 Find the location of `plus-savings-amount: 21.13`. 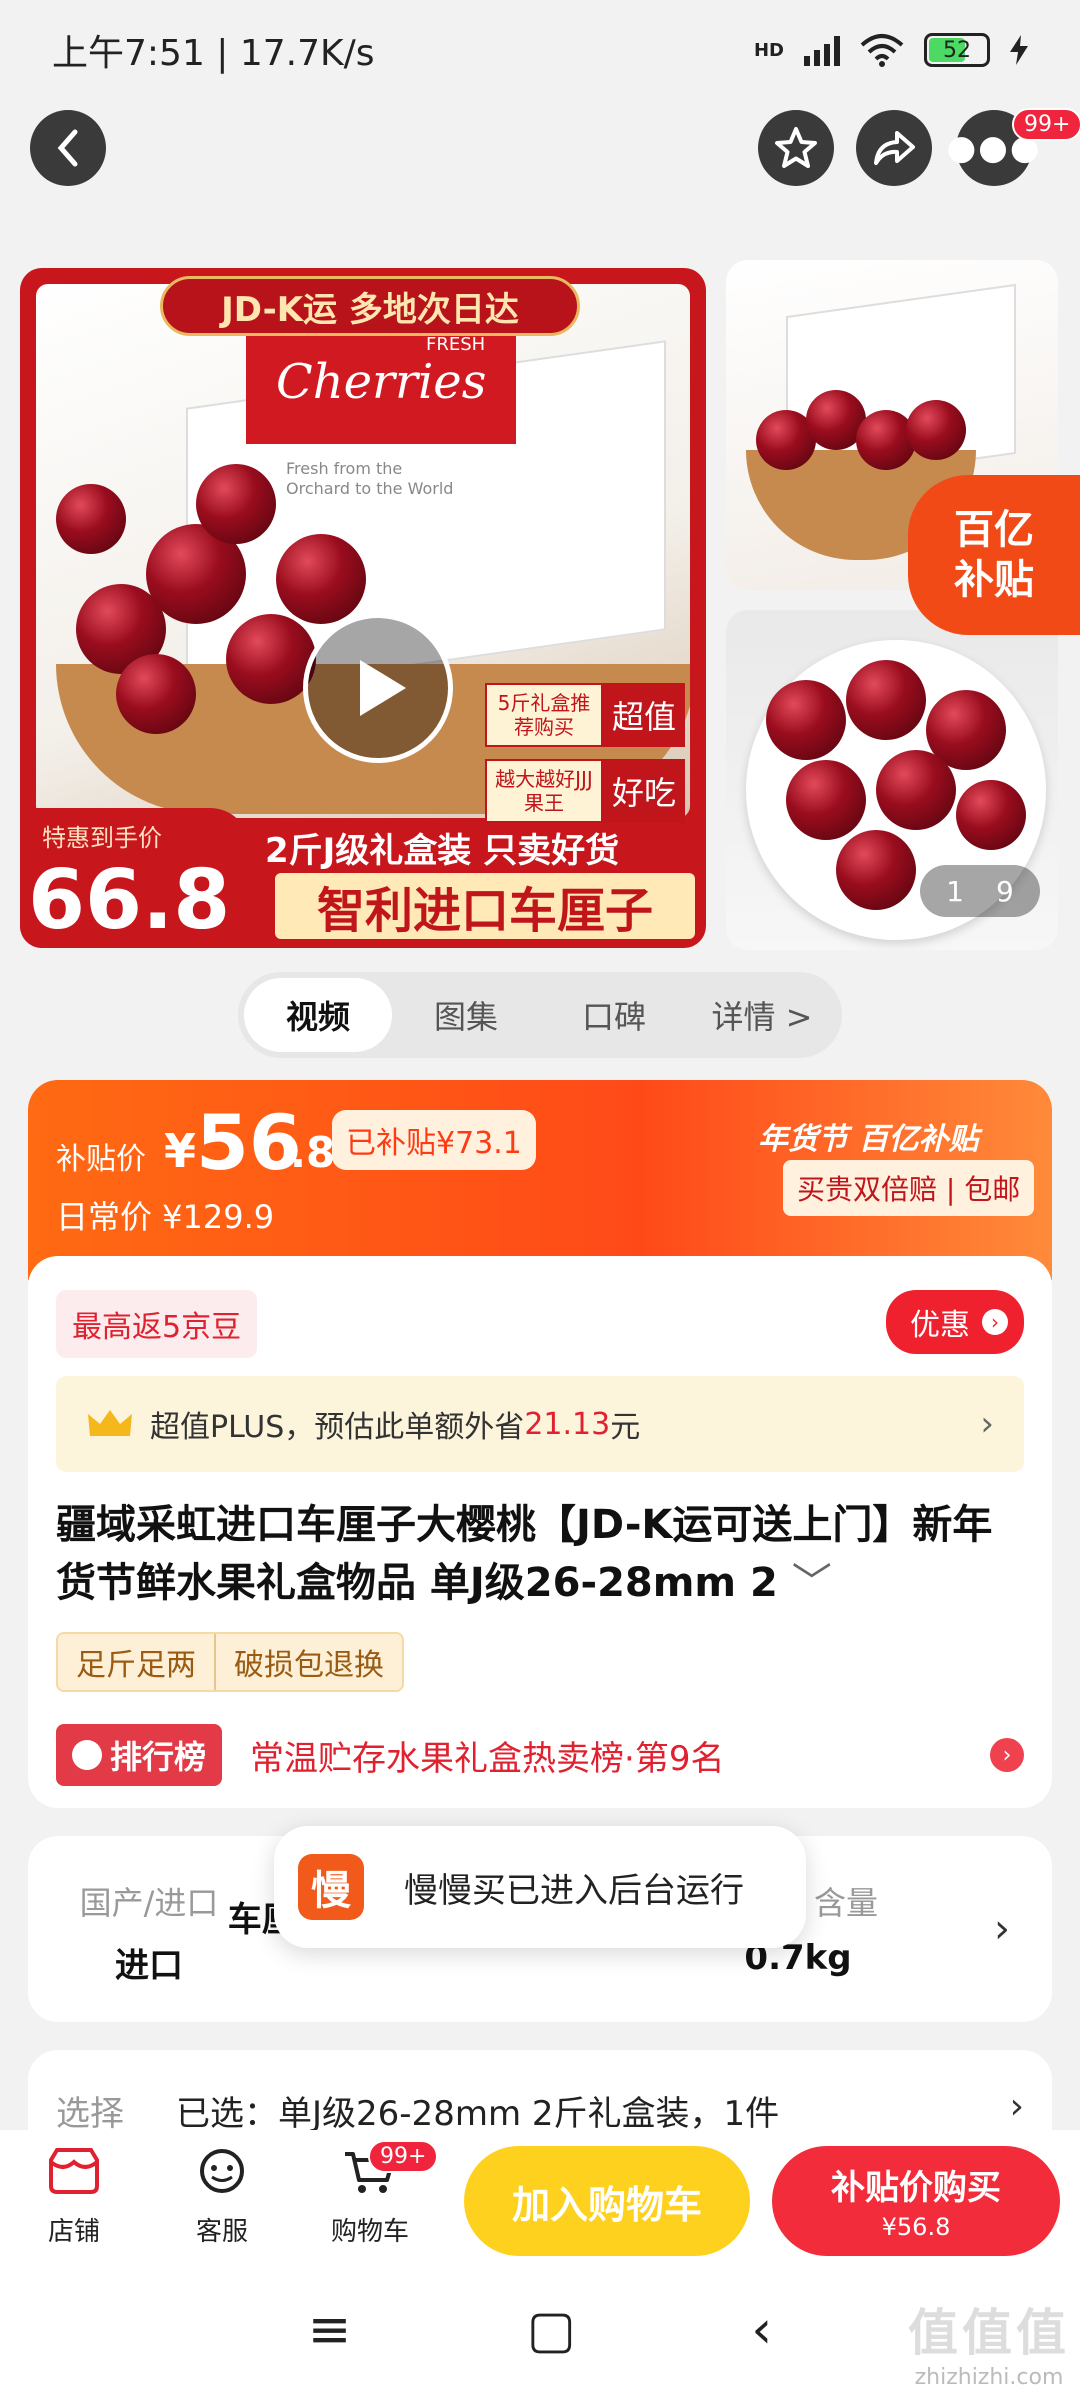

plus-savings-amount: 21.13 is located at coordinates (567, 1424).